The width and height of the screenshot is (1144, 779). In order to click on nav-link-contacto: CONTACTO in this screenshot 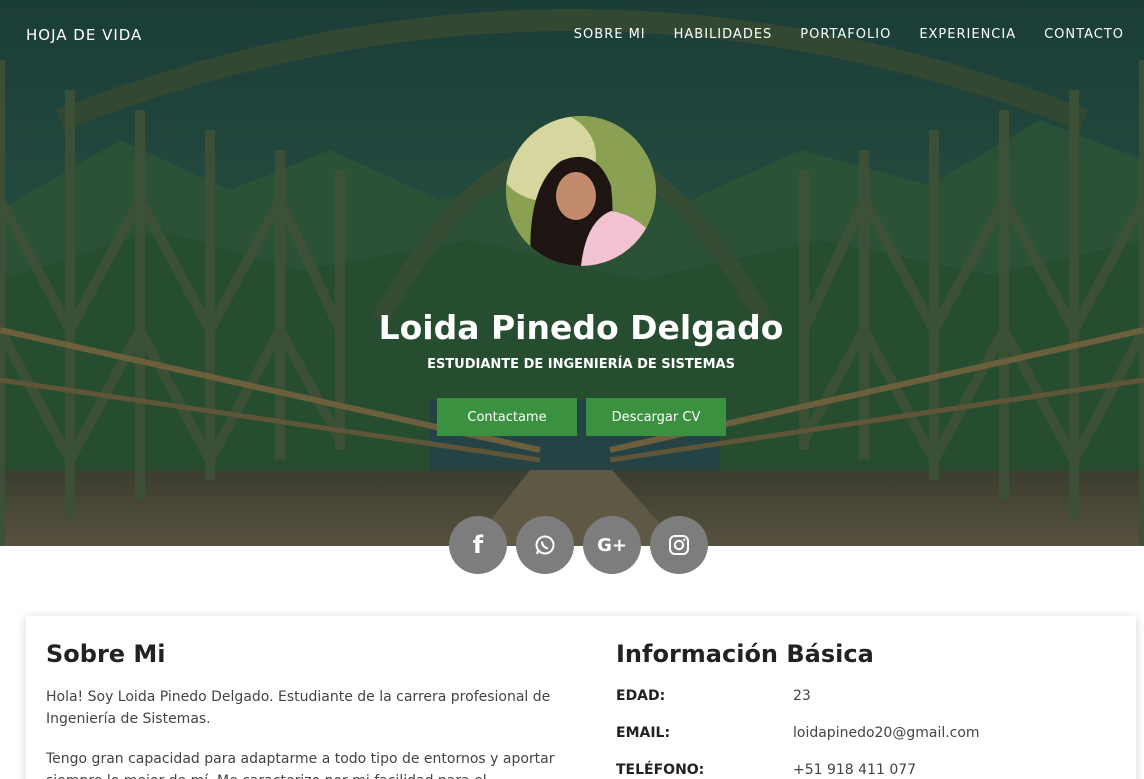, I will do `click(1084, 34)`.